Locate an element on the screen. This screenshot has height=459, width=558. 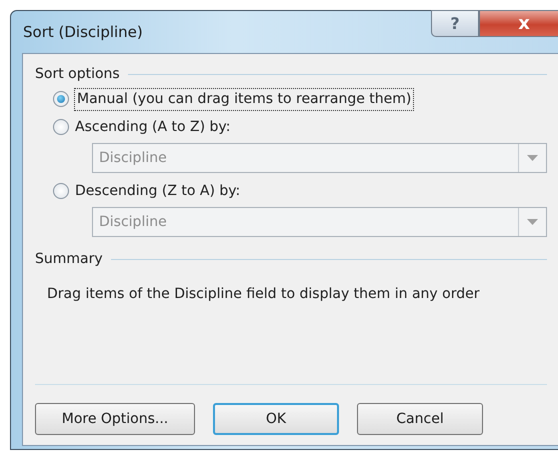
dialog-button: Cancel is located at coordinates (420, 419).